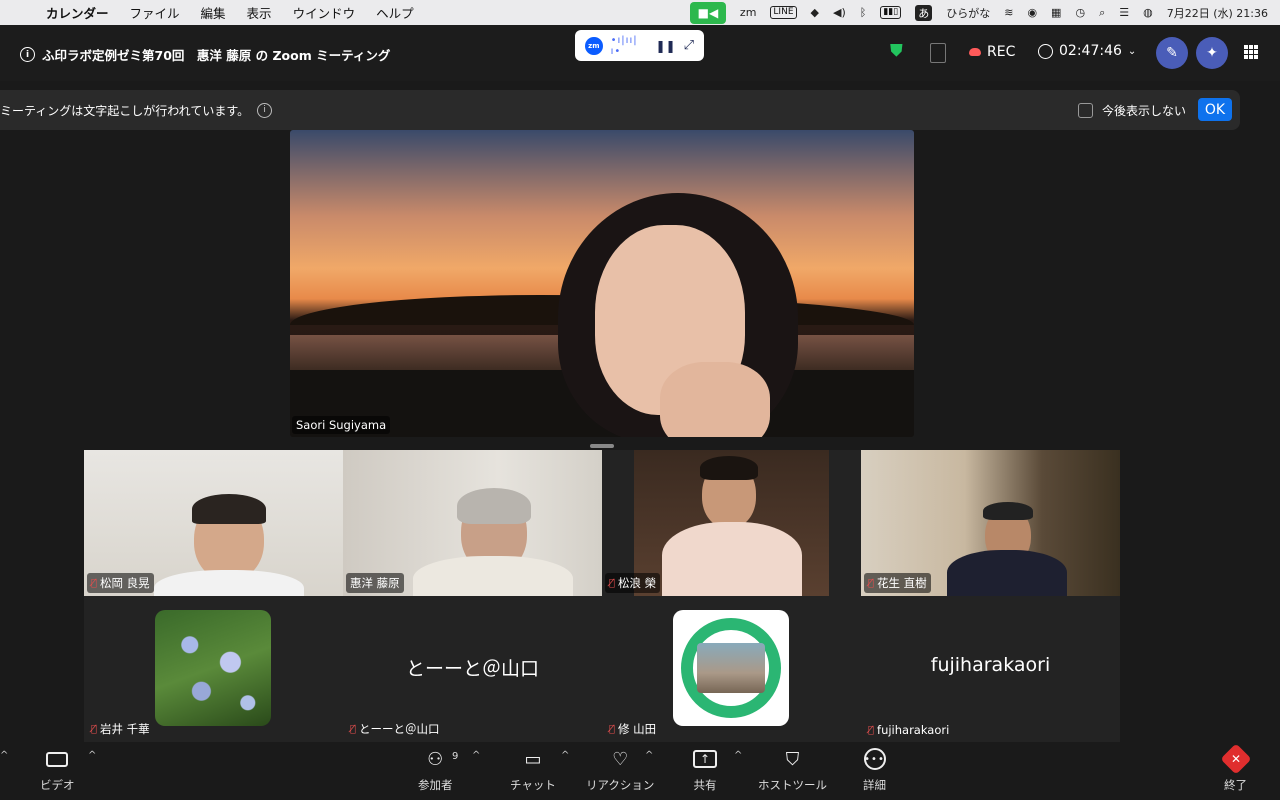  Describe the element at coordinates (1124, 12) in the screenshot. I see `control-center-icon: ☰` at that location.